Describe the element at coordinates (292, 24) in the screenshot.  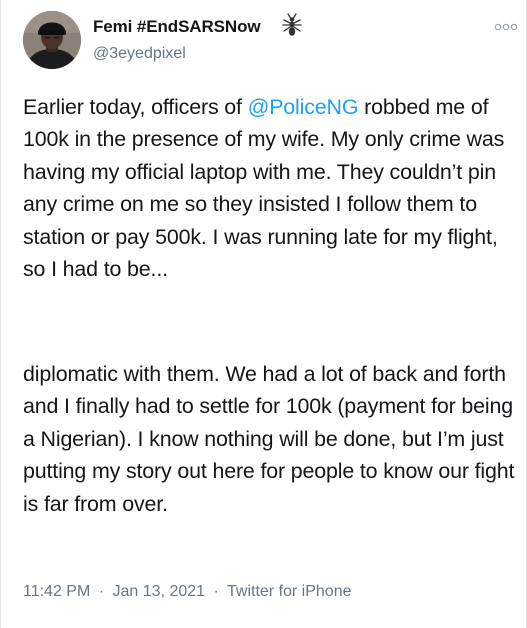
I see `ant-icon` at that location.